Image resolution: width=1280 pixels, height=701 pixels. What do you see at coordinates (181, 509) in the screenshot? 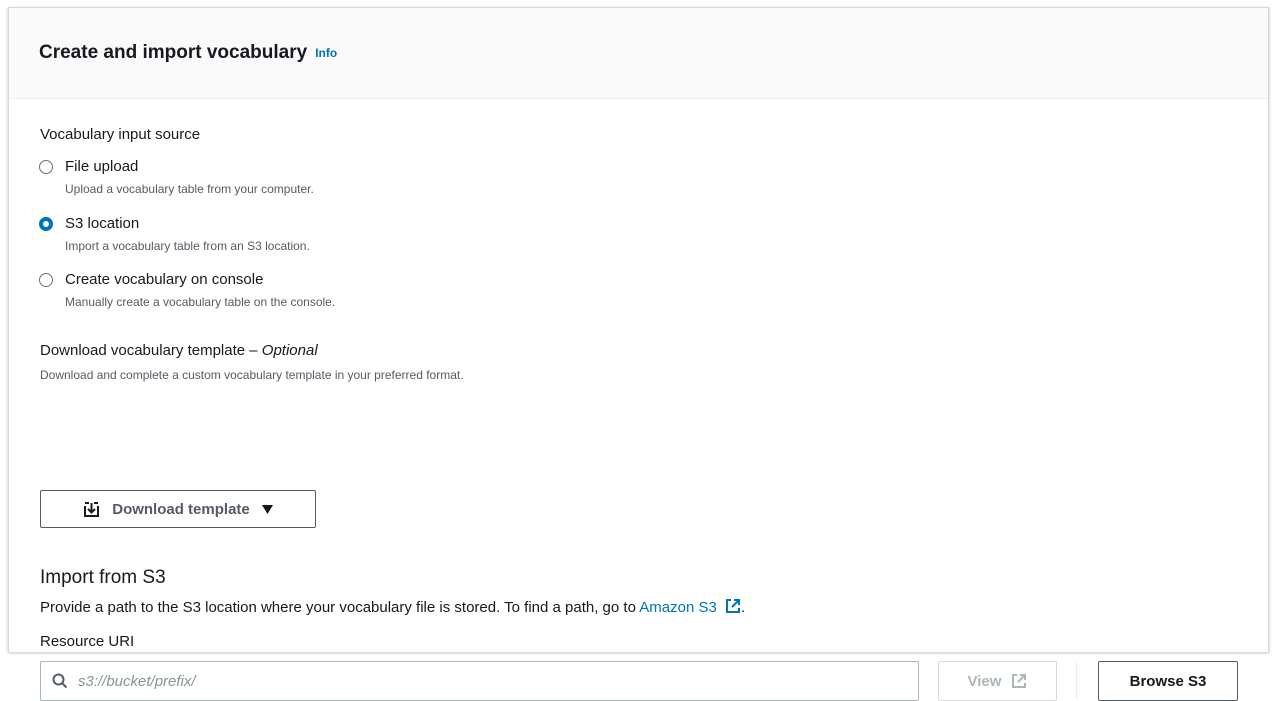
I see `download-template-label: Download template` at bounding box center [181, 509].